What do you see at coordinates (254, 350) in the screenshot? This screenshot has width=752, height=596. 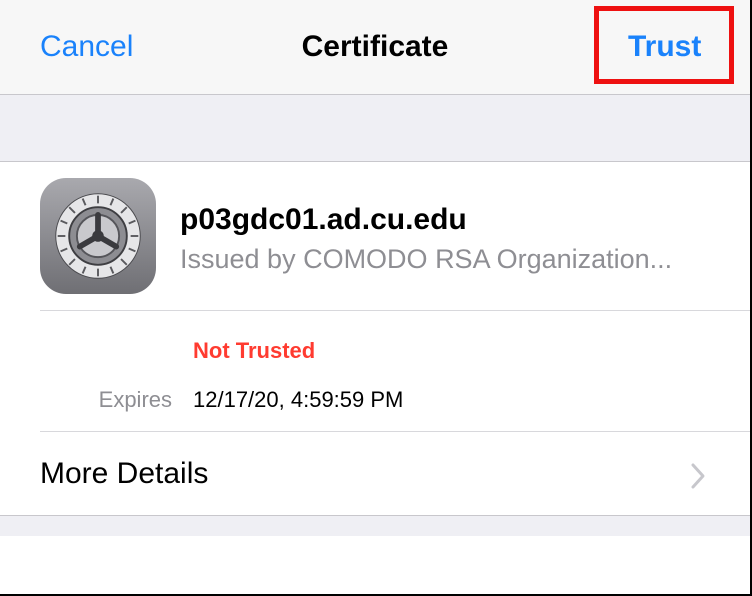 I see `trust-status-label: Not Trusted` at bounding box center [254, 350].